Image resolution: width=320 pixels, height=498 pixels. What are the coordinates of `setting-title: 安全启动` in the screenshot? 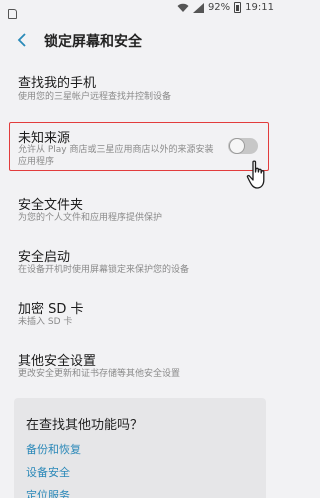 It's located at (44, 257).